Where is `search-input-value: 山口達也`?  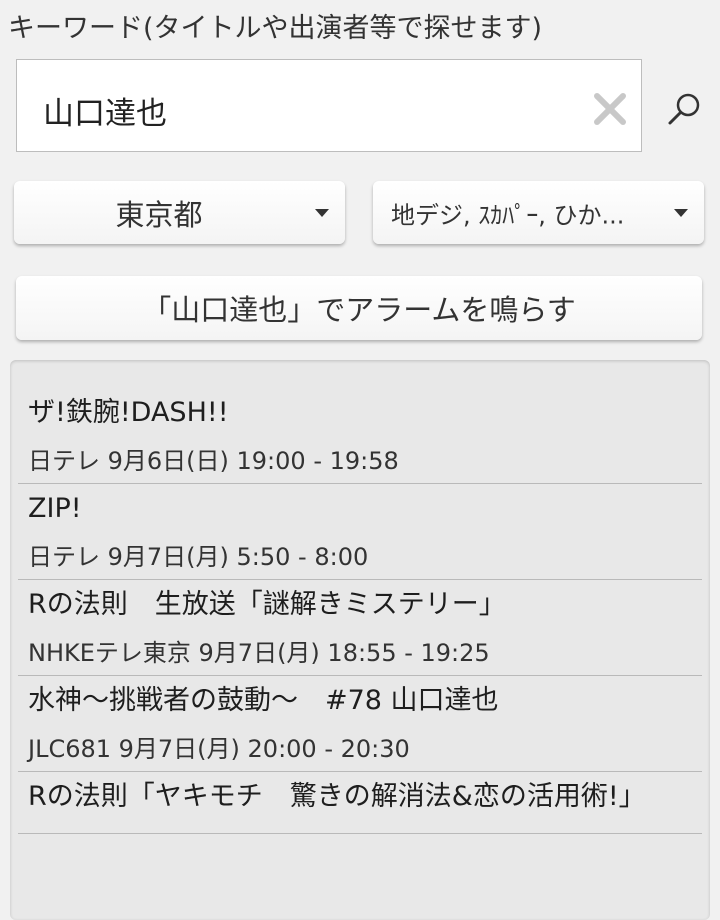 search-input-value: 山口達也 is located at coordinates (105, 110).